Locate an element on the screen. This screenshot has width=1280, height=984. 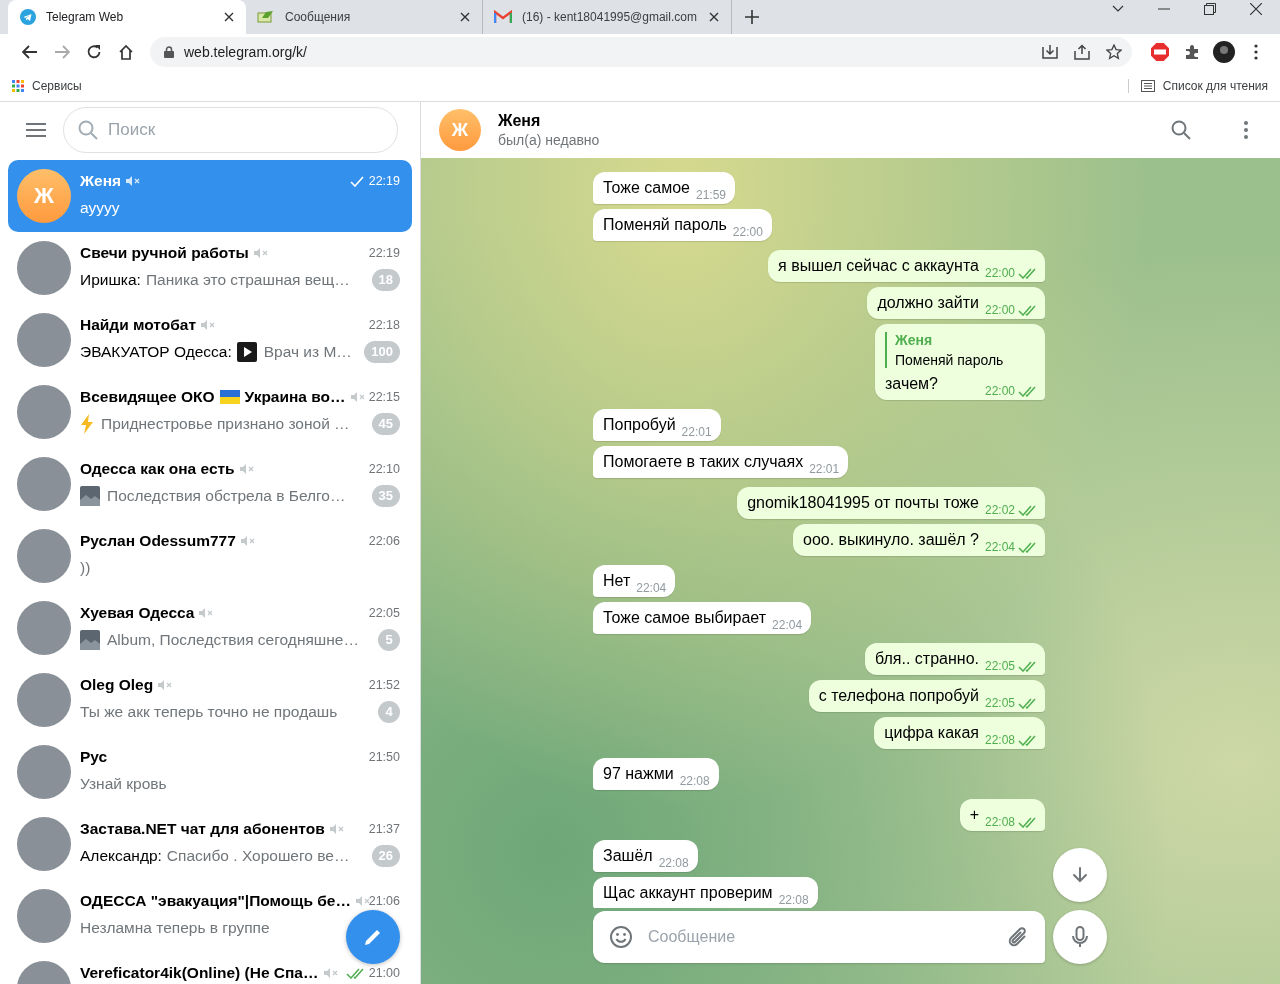
new-tab-icon is located at coordinates (751, 17).